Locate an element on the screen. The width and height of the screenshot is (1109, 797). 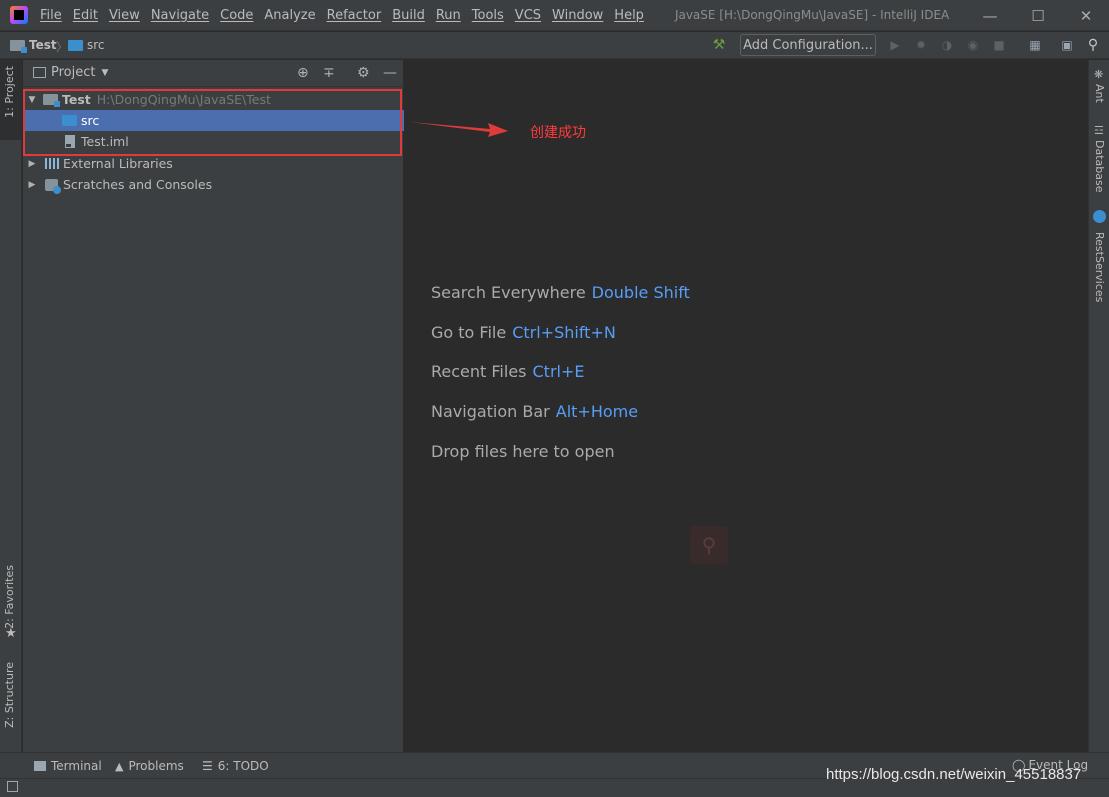
toggle-tool-windows-icon is located at coordinates (12, 786).